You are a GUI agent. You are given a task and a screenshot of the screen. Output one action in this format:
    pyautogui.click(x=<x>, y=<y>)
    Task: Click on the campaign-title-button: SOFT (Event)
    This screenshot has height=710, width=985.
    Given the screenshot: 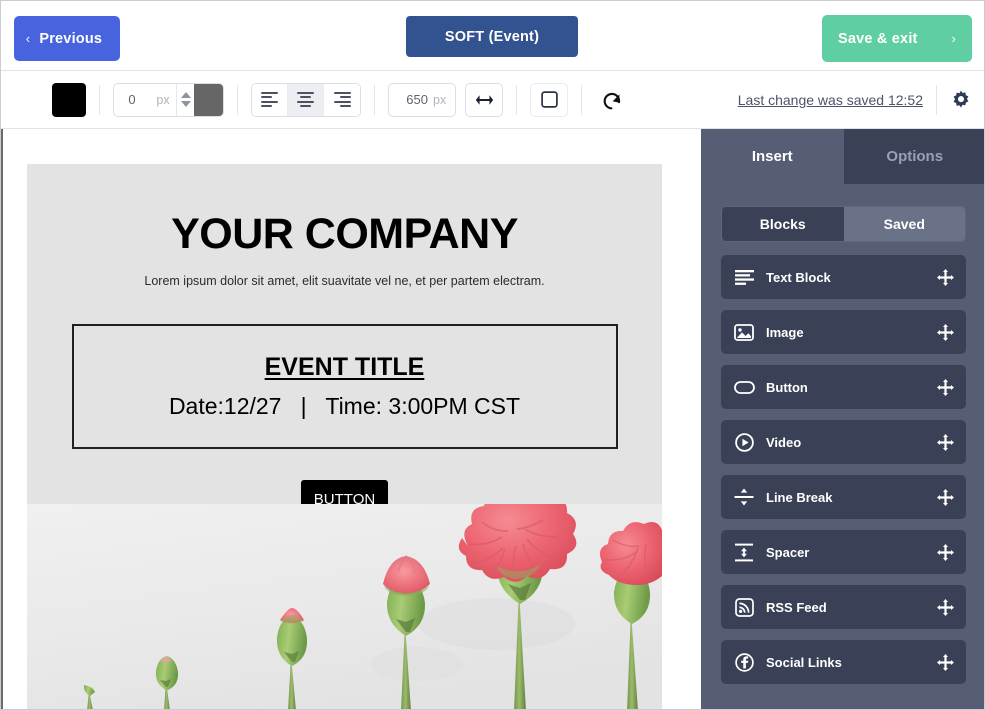 What is the action you would take?
    pyautogui.click(x=492, y=36)
    